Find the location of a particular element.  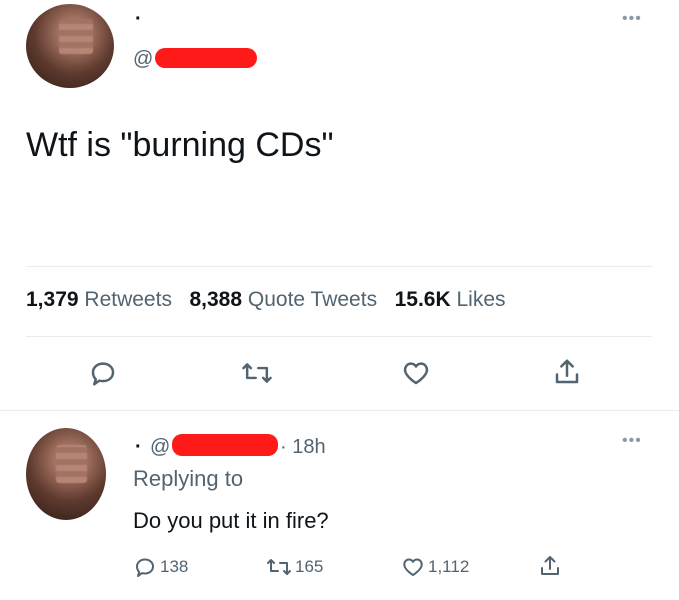

more-dots-icon: ••• is located at coordinates (632, 19).